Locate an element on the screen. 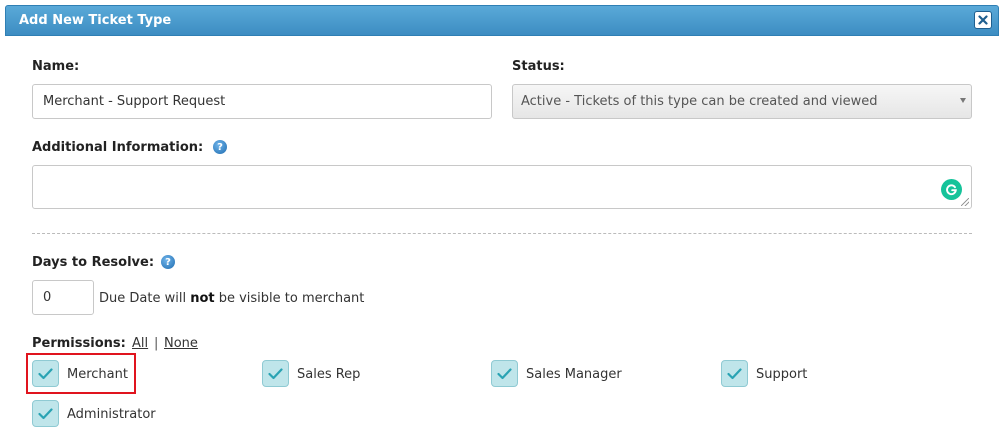 The image size is (1002, 441). name-label: Name: is located at coordinates (56, 66).